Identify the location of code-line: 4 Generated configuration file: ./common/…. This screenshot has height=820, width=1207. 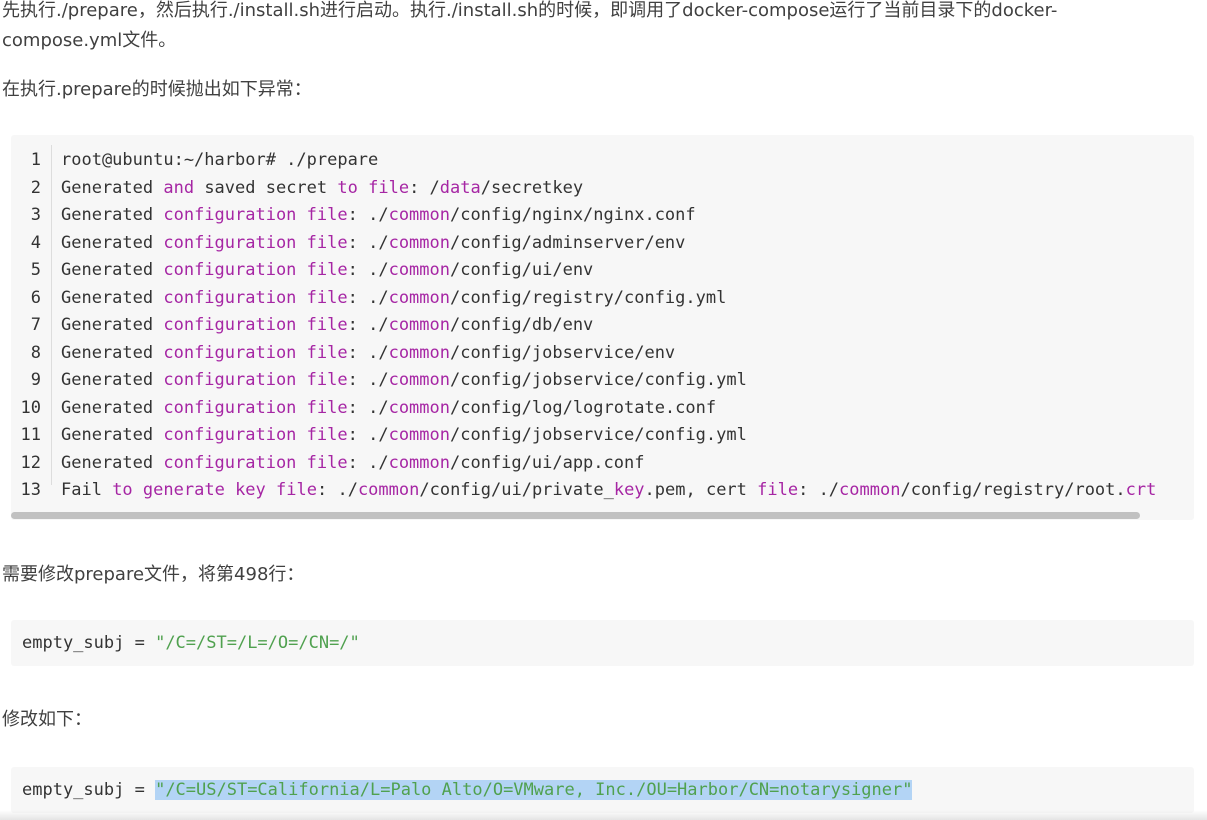
(602, 244).